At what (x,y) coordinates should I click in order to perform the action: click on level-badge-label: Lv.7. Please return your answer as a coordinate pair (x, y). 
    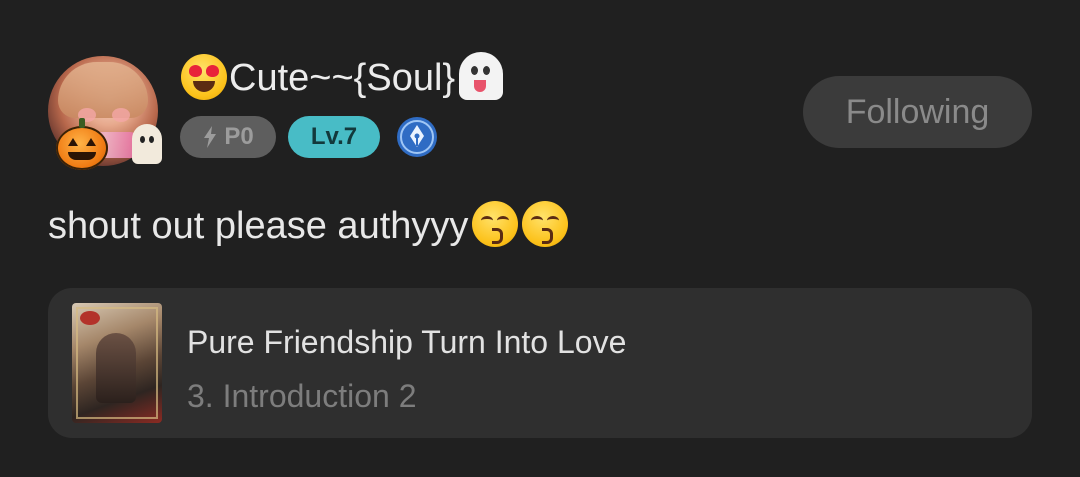
    Looking at the image, I should click on (334, 136).